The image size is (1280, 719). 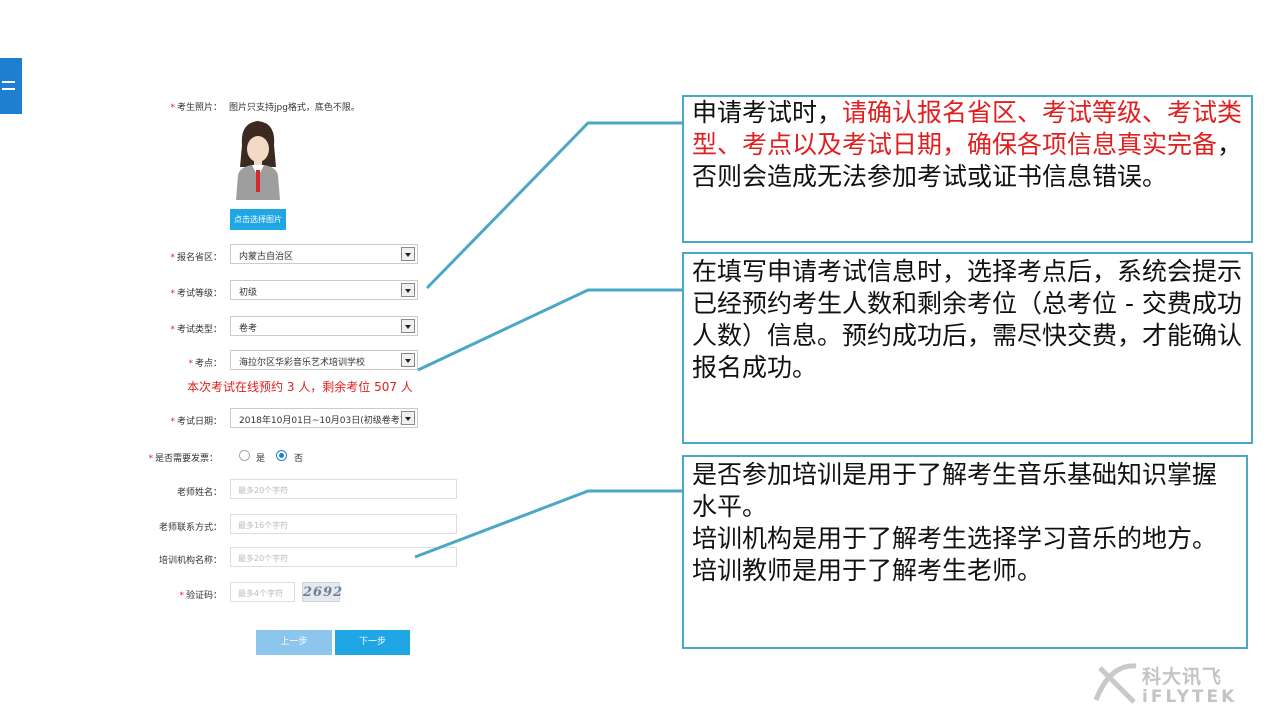 I want to click on callout-line: 是否参加培训是用于了解考生音乐基础知识掌握水平。, so click(x=955, y=490).